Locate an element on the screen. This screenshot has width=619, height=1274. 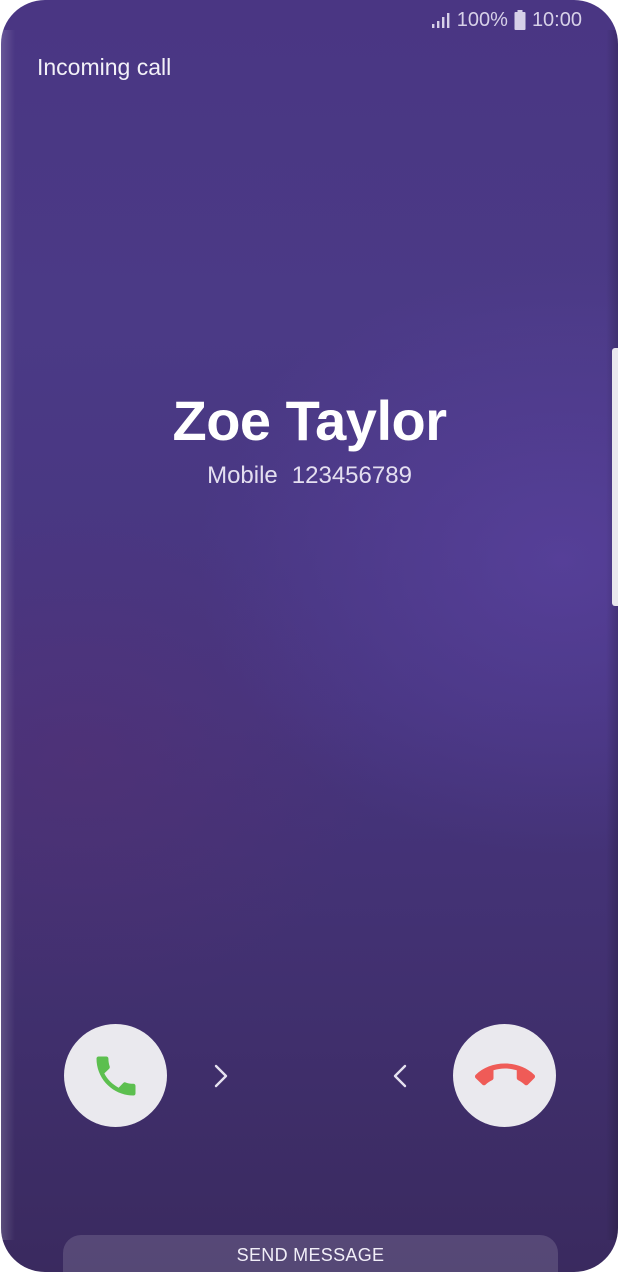
battery-level: 100% is located at coordinates (482, 19).